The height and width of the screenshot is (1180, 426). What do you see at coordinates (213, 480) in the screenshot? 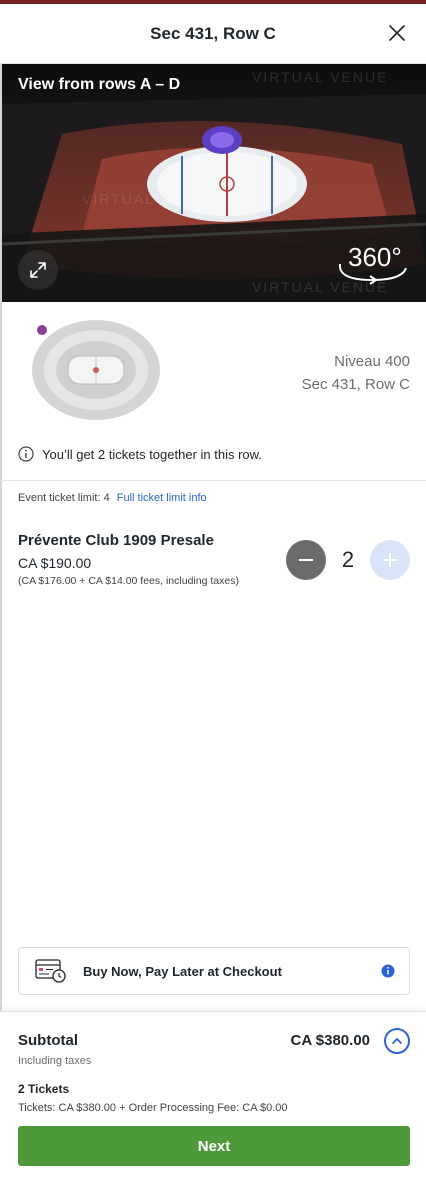
I see `divider` at bounding box center [213, 480].